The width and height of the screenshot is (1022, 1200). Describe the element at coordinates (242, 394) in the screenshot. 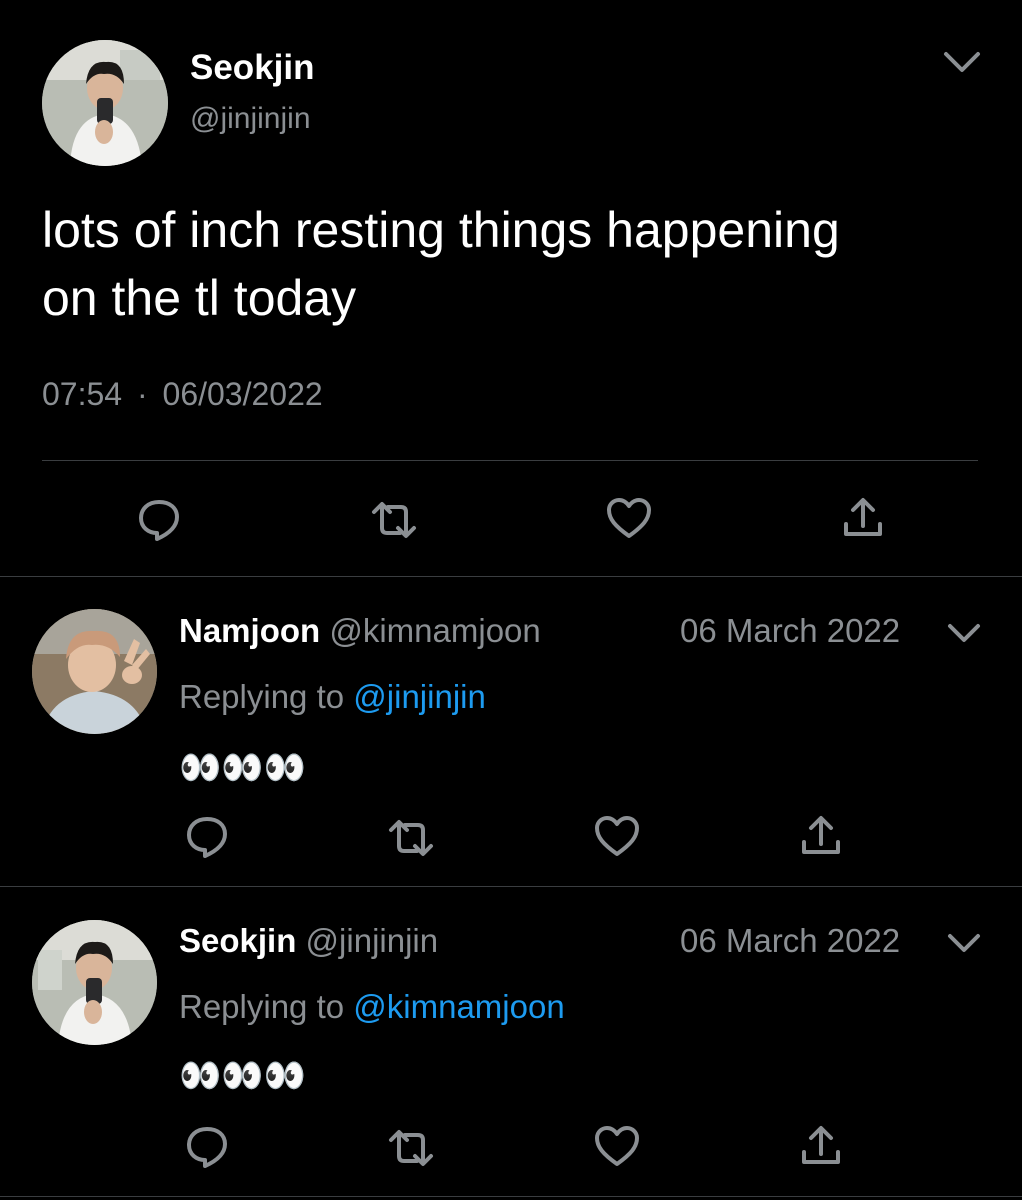

I see `tweet-date: 06/03/2022` at that location.